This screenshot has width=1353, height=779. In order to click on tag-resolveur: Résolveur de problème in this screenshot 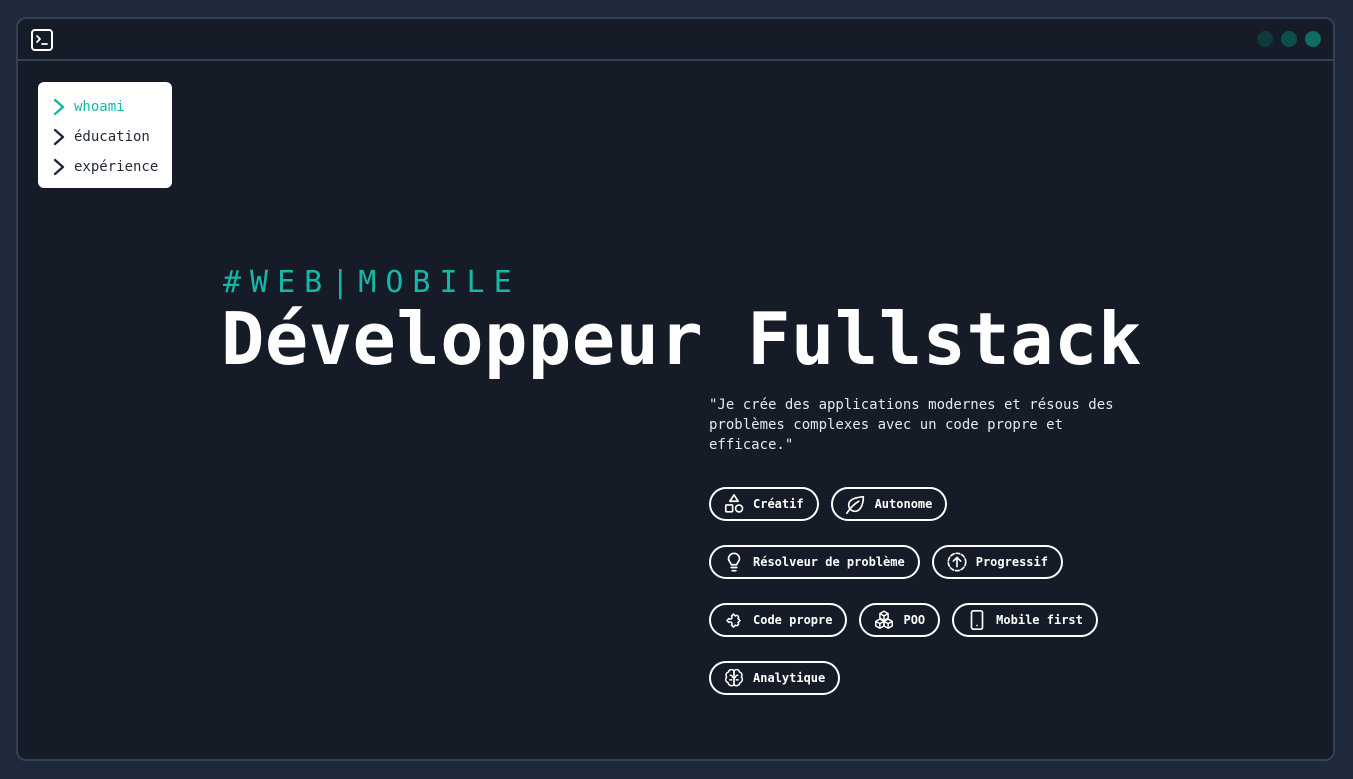, I will do `click(814, 562)`.